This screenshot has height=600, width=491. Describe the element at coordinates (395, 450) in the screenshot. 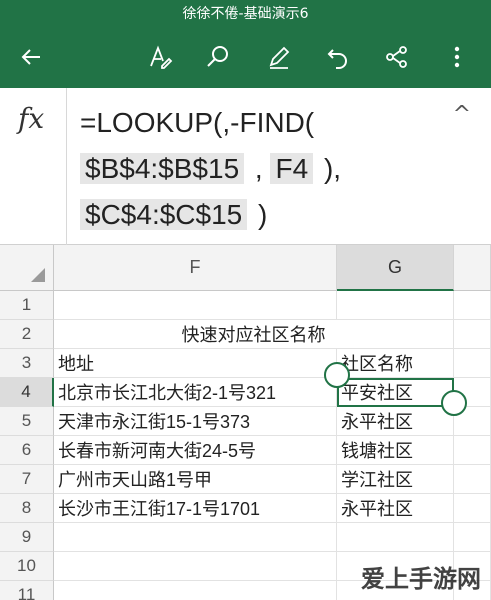

I see `community-cell: 钱塘社区` at that location.